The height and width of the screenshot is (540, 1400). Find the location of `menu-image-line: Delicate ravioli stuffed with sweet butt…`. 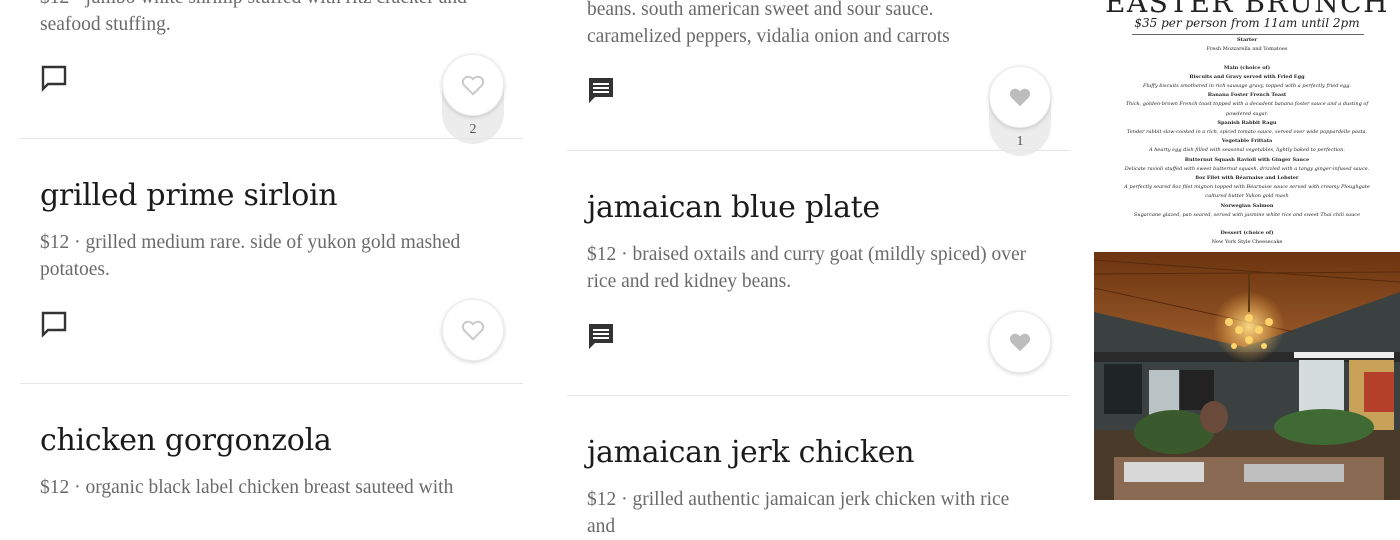

menu-image-line: Delicate ravioli stuffed with sweet butt… is located at coordinates (1247, 168).